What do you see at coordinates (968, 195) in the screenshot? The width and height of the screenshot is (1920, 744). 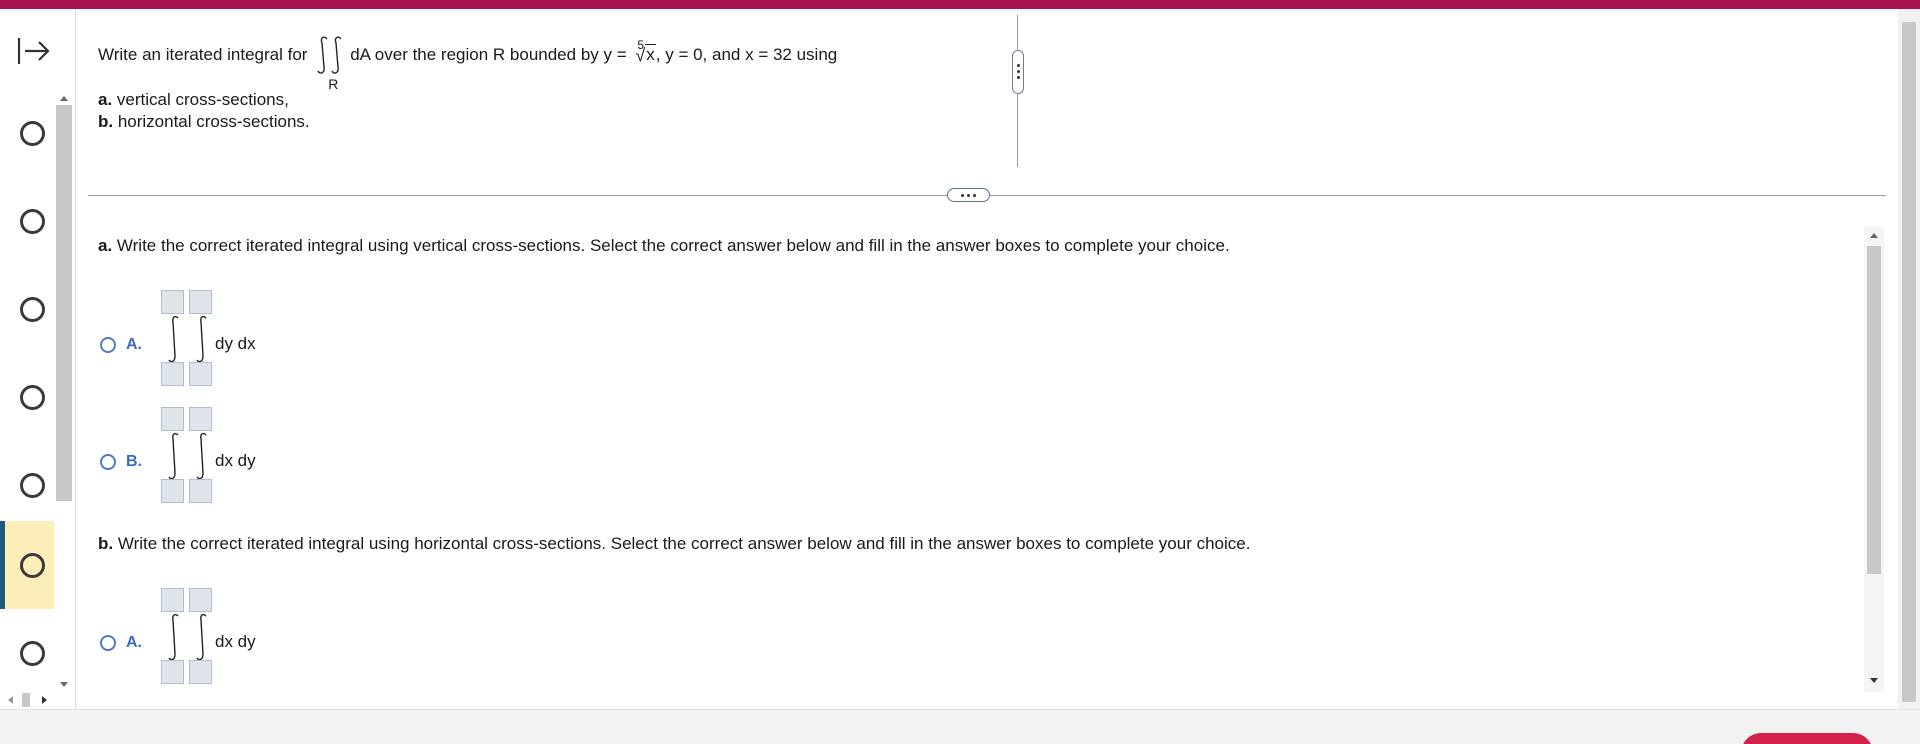 I see `horizontal-resize-handle` at bounding box center [968, 195].